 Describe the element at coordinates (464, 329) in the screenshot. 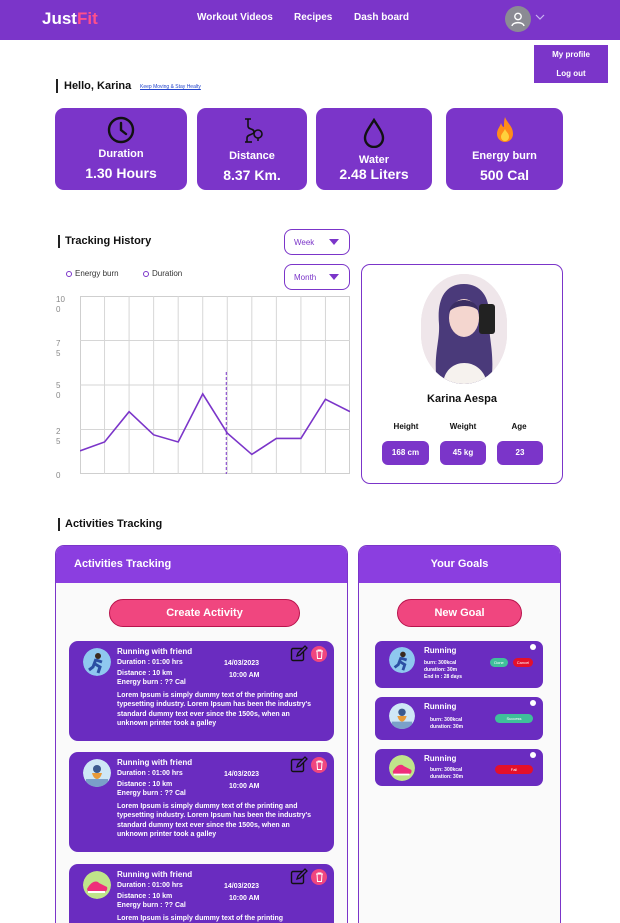

I see `profile-photo` at that location.